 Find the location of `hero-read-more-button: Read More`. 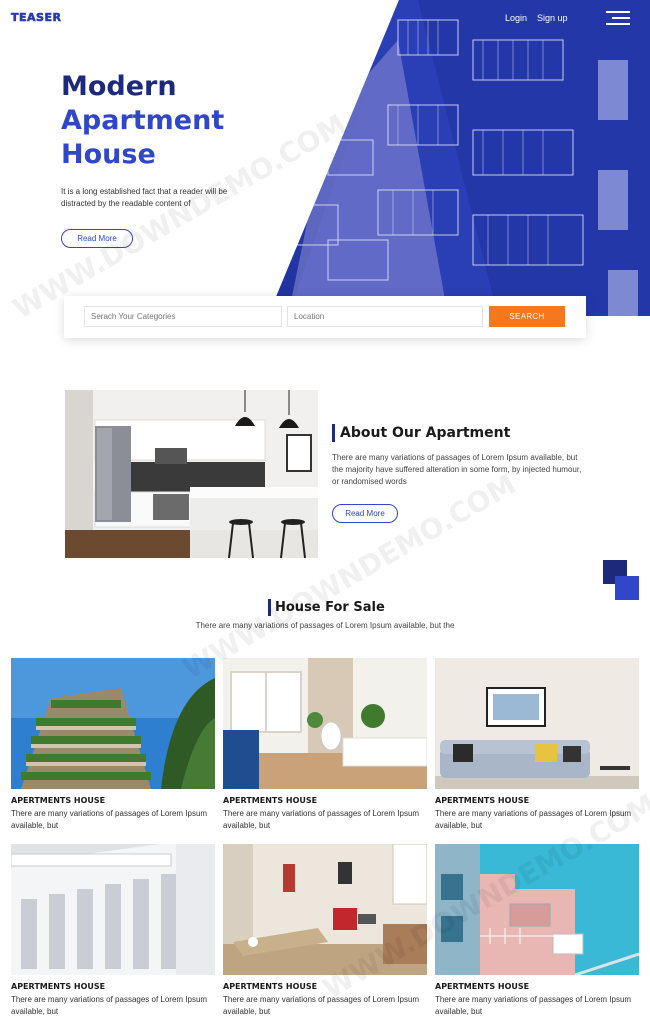

hero-read-more-button: Read More is located at coordinates (97, 238).